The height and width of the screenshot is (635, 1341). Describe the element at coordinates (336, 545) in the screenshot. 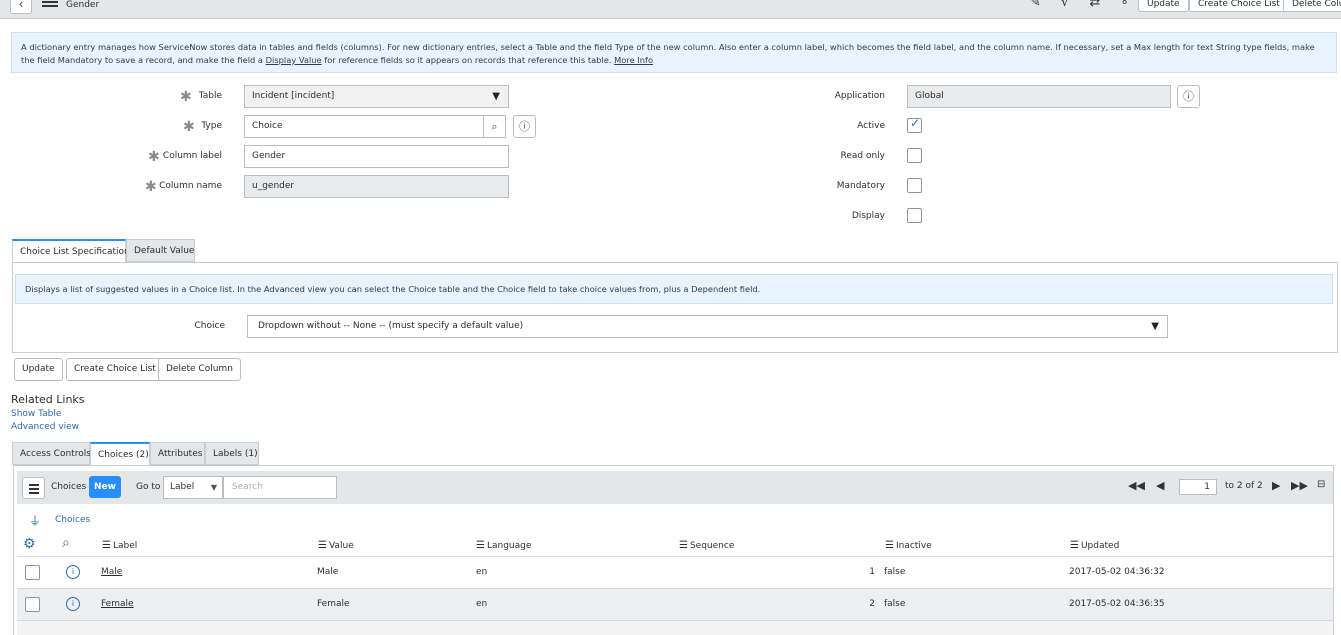

I see `column-header-value: ☰ Value` at that location.